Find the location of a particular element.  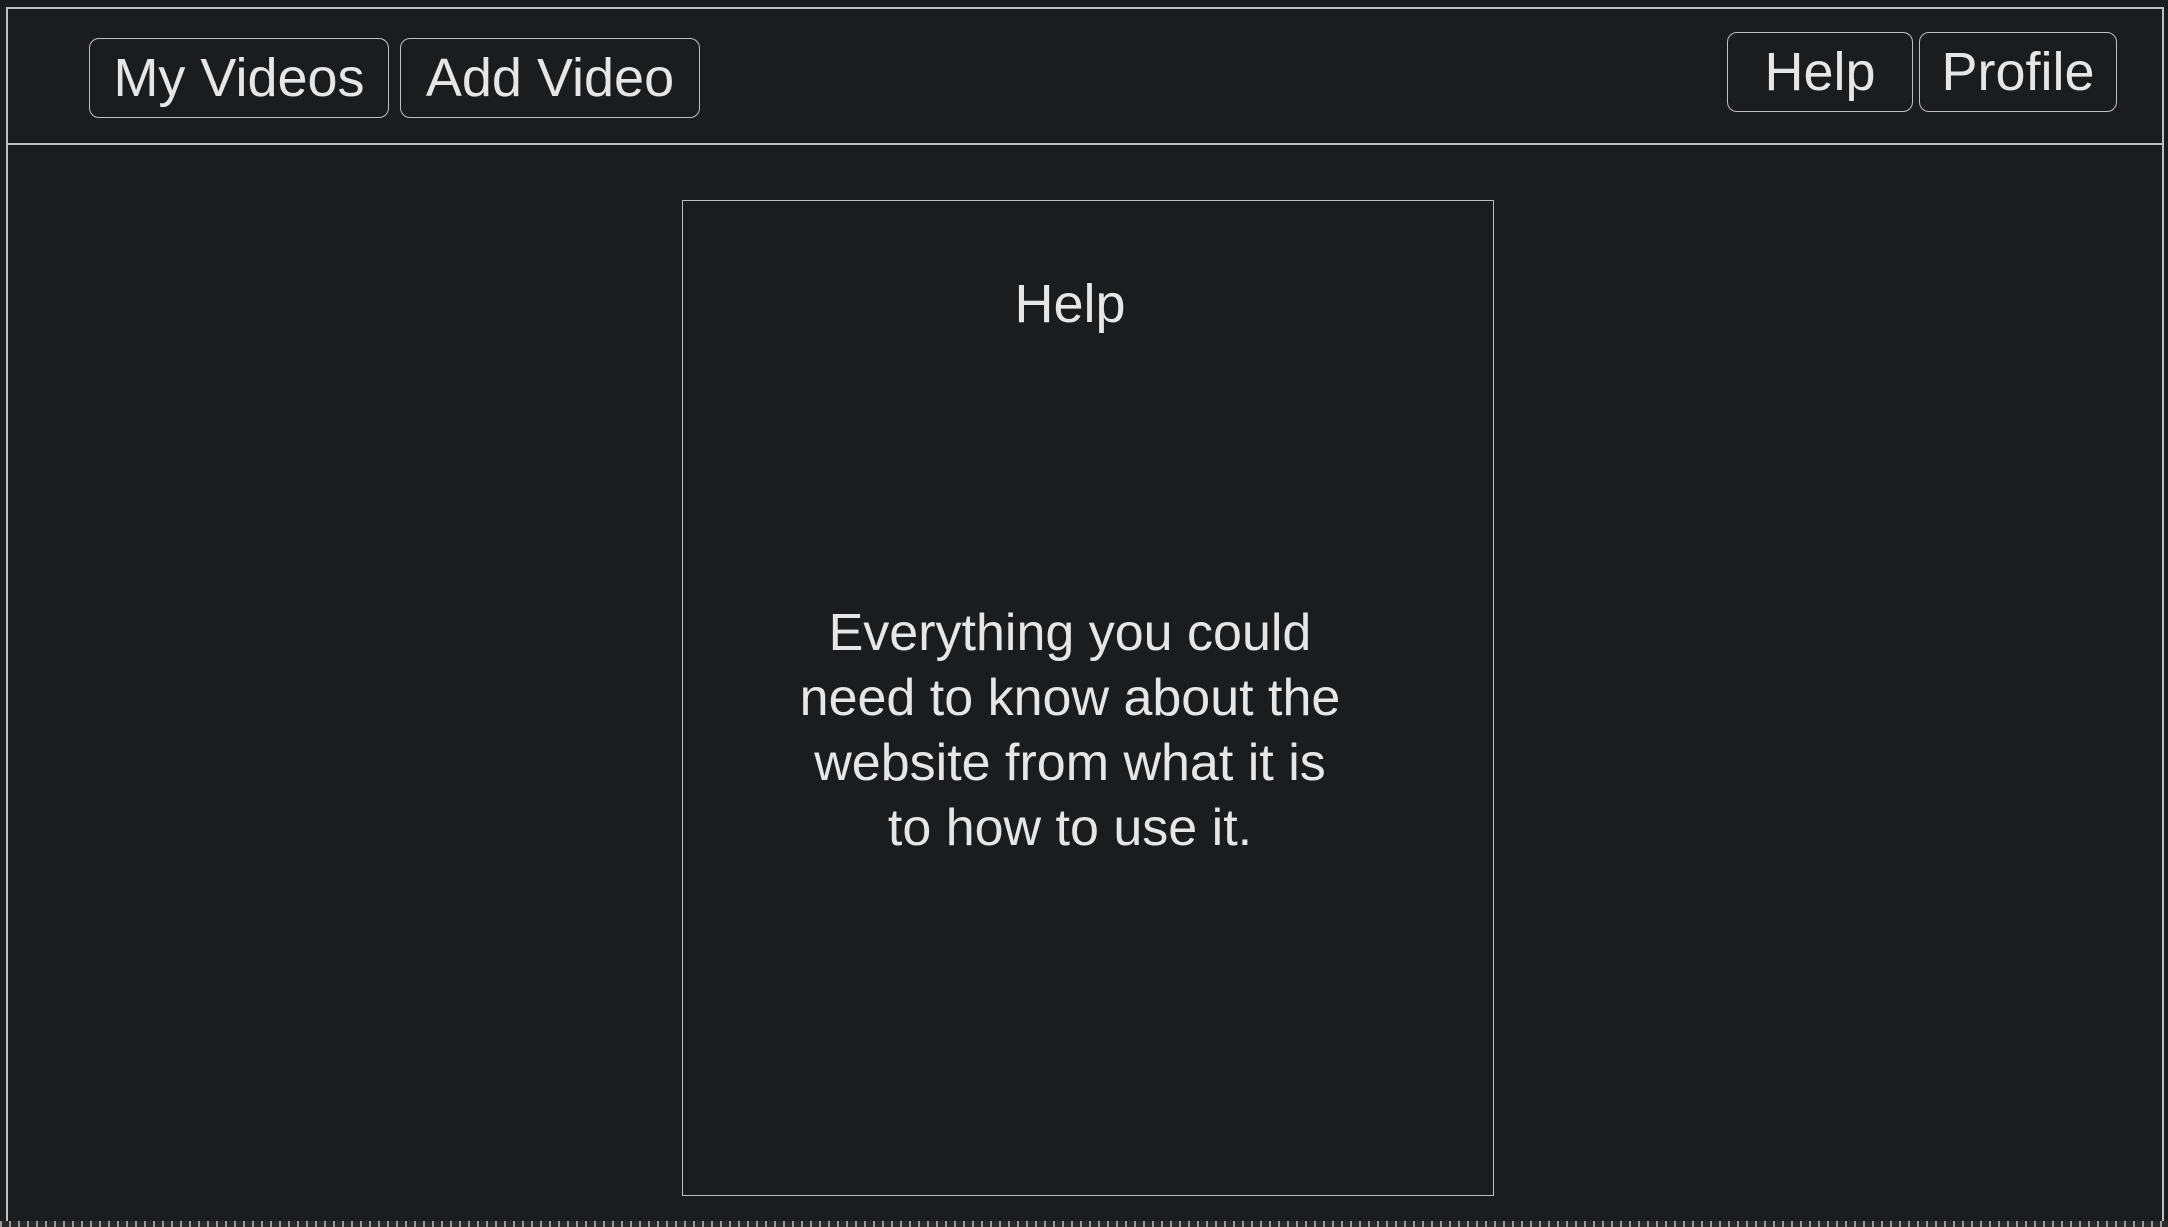

my-videos-label: My Videos is located at coordinates (239, 78).